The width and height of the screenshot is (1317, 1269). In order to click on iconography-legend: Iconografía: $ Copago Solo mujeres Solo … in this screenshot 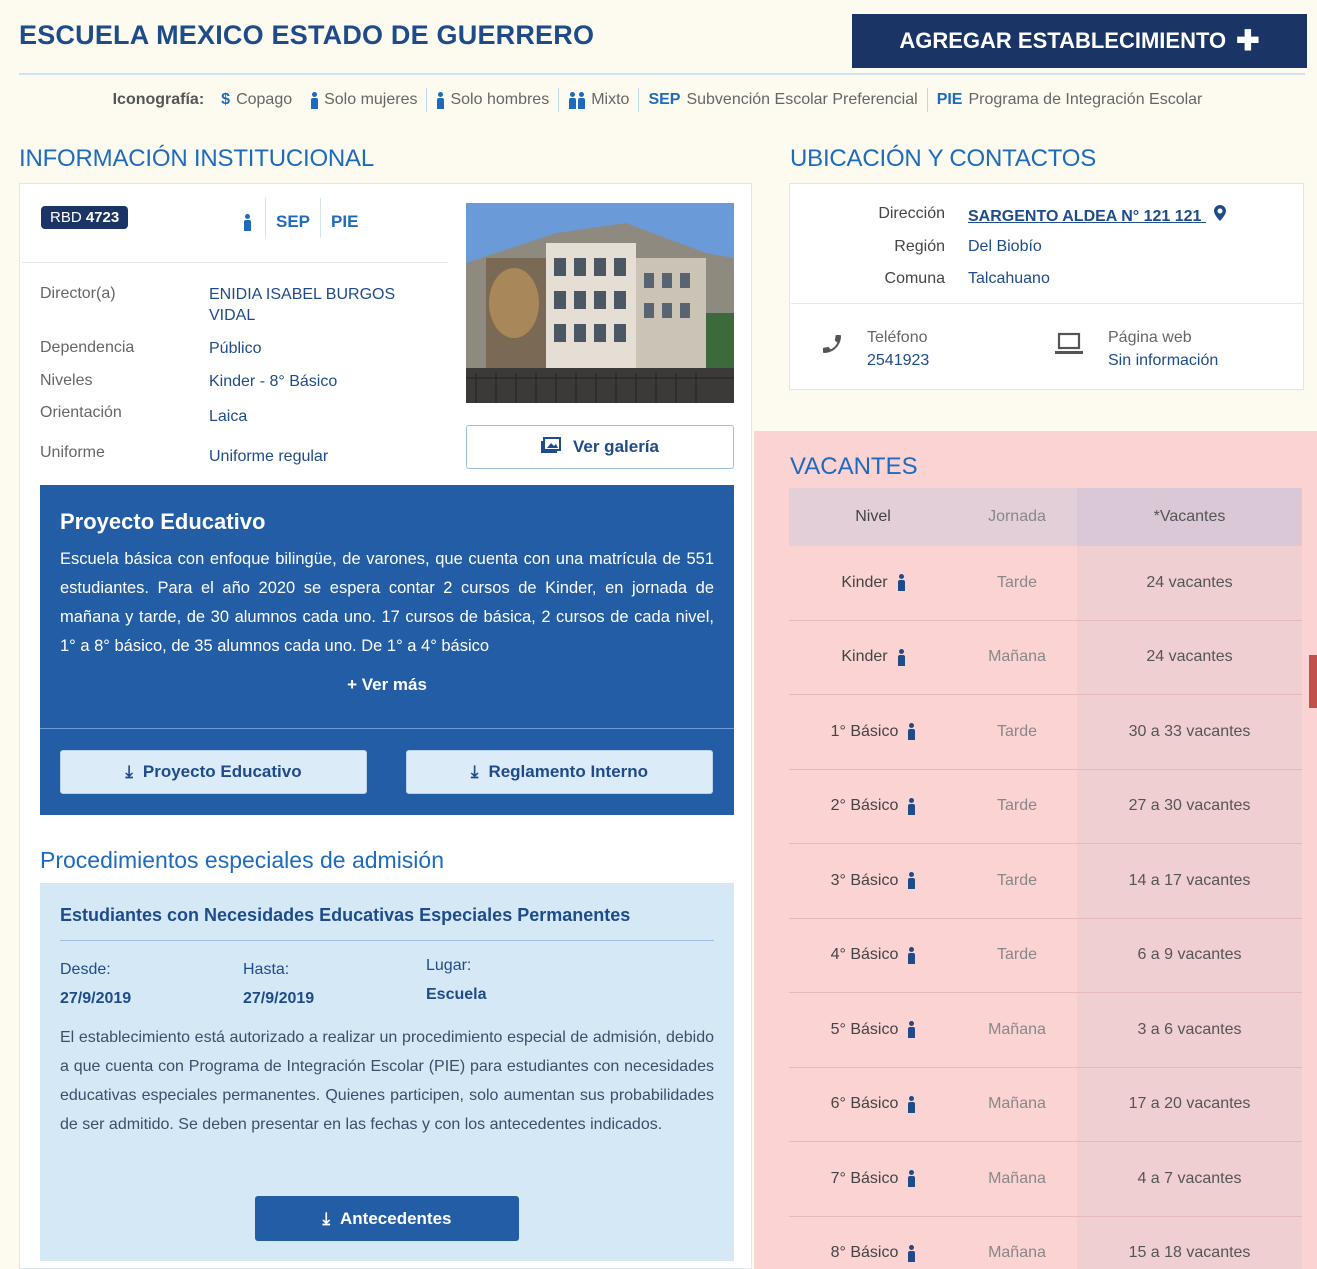, I will do `click(662, 100)`.